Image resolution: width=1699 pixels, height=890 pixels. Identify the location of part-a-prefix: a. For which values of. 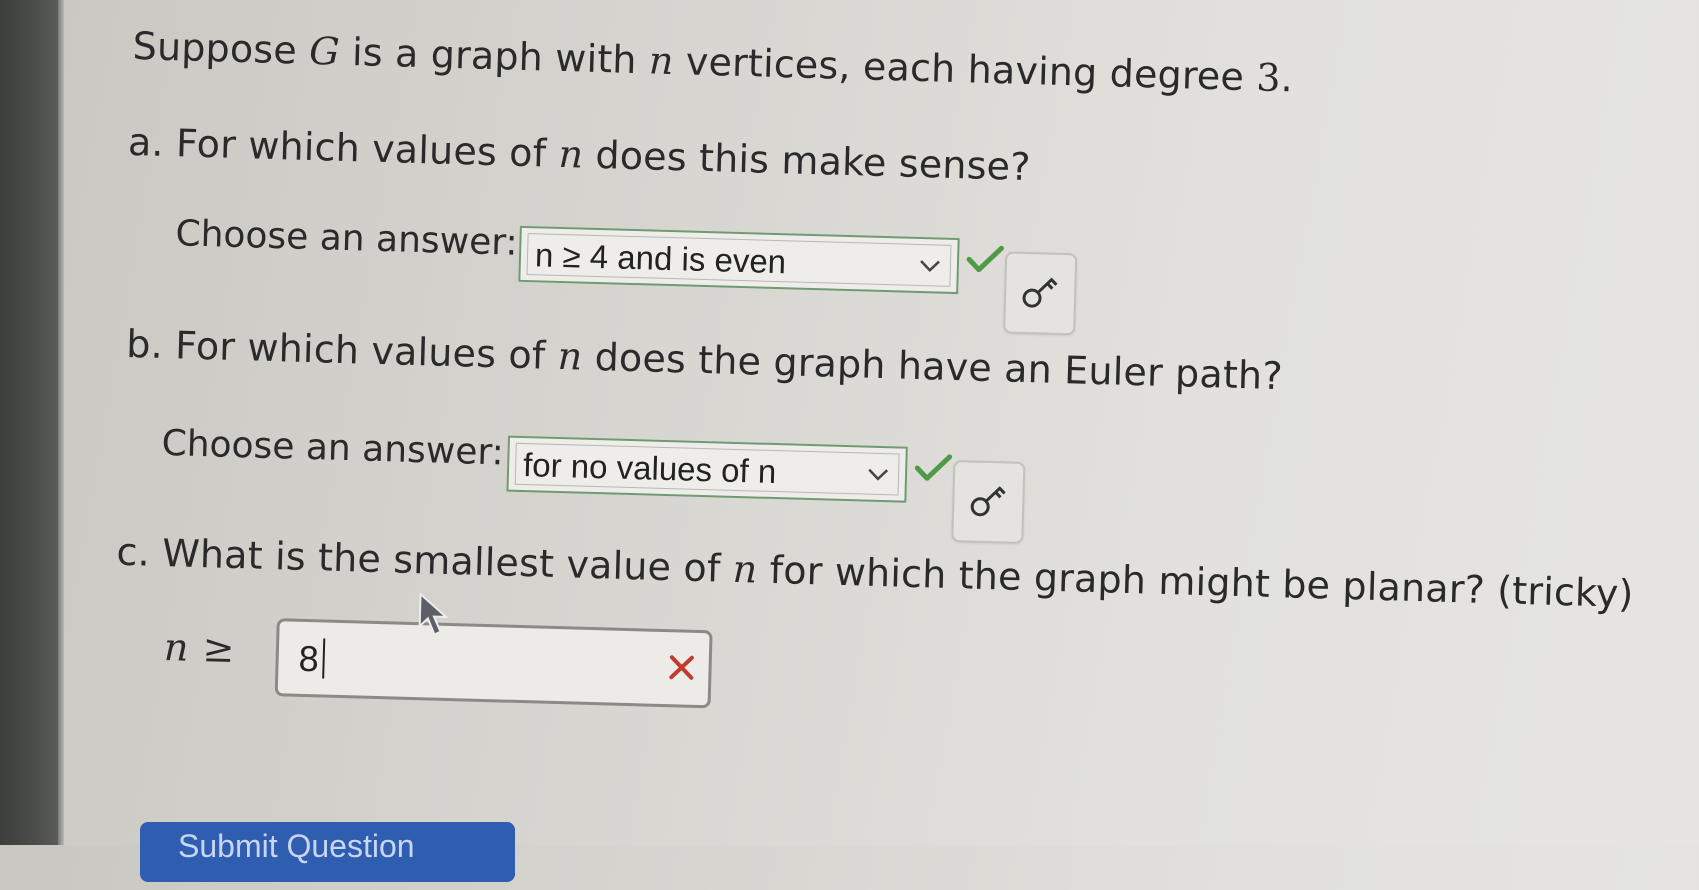
(343, 147).